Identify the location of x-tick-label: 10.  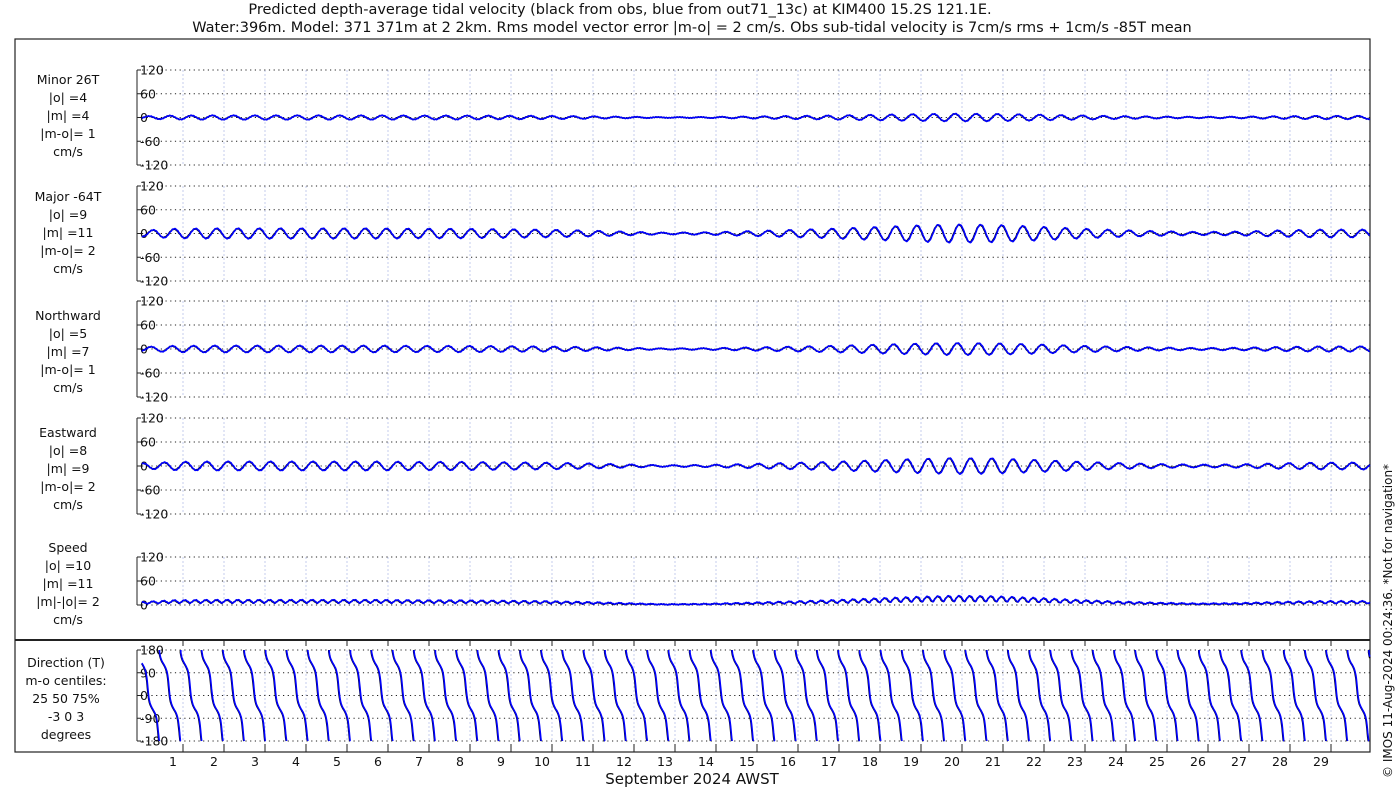
(542, 761).